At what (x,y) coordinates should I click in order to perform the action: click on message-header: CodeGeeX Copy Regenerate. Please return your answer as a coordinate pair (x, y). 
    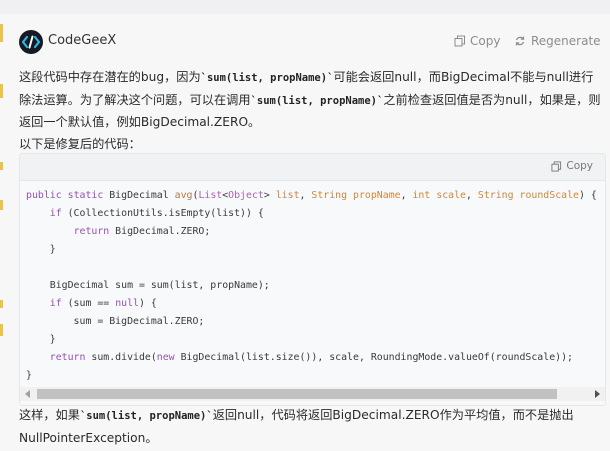
    Looking at the image, I should click on (310, 43).